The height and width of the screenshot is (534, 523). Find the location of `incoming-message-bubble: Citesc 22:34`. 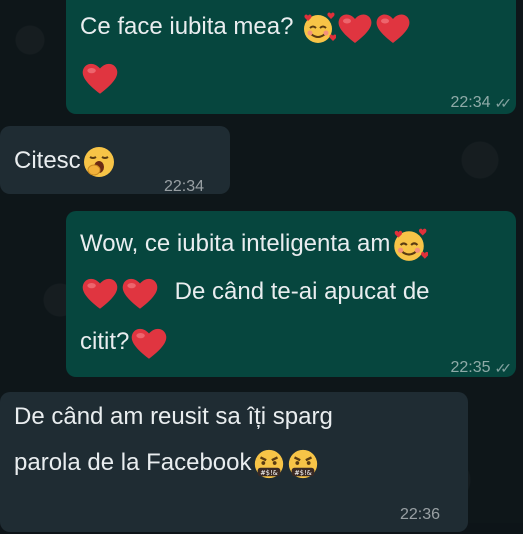

incoming-message-bubble: Citesc 22:34 is located at coordinates (115, 160).